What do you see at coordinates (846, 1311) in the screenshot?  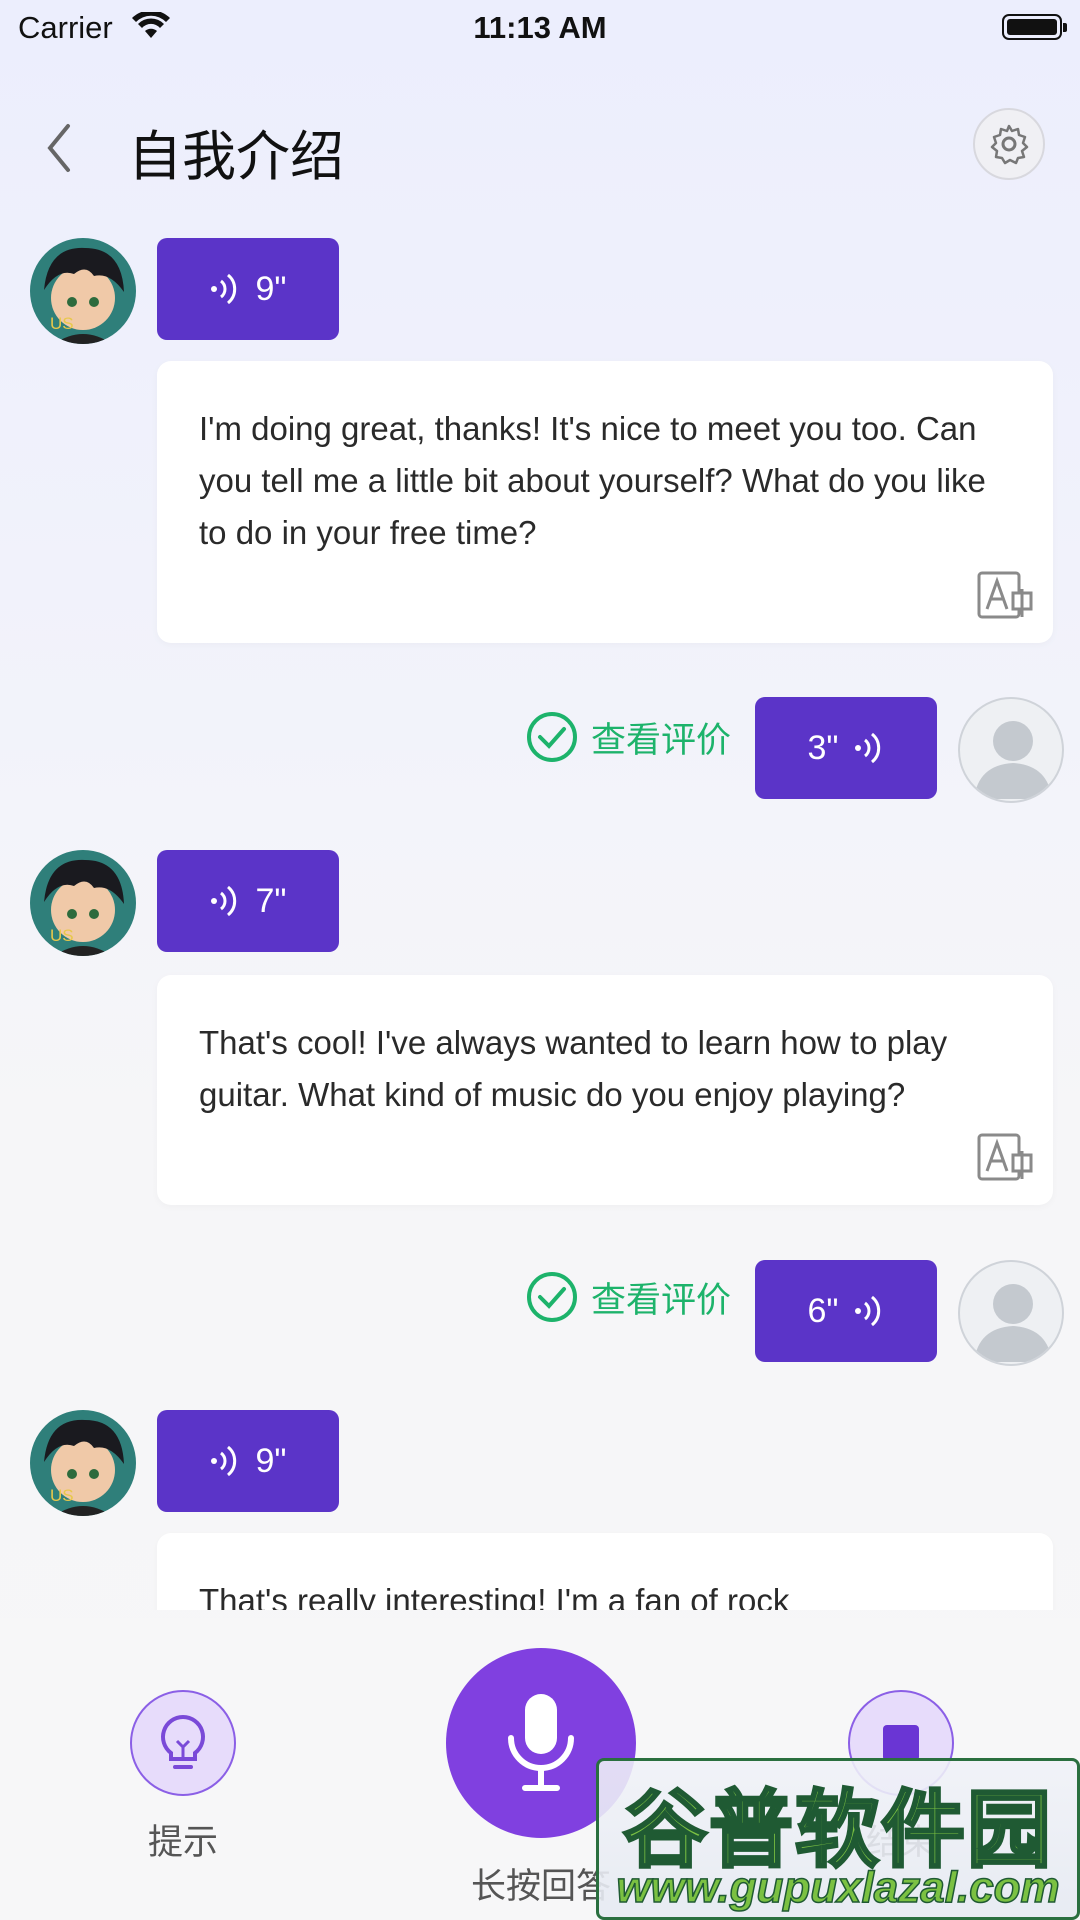 I see `user-voice-message-button: 6"` at bounding box center [846, 1311].